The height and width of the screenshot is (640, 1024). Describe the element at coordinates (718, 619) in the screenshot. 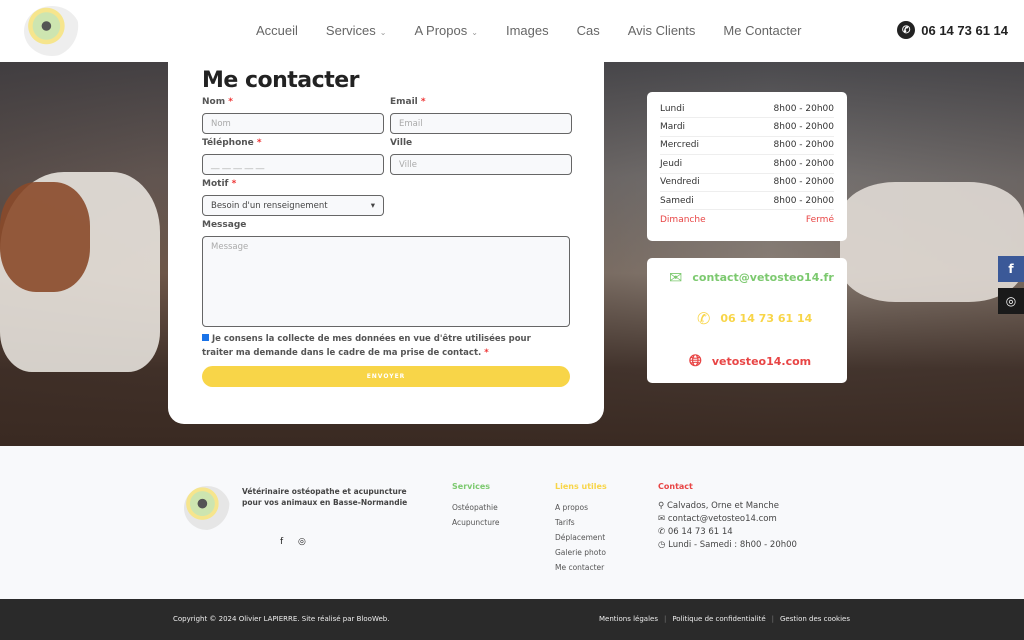

I see `legal-link: Politique de confidentialité` at that location.